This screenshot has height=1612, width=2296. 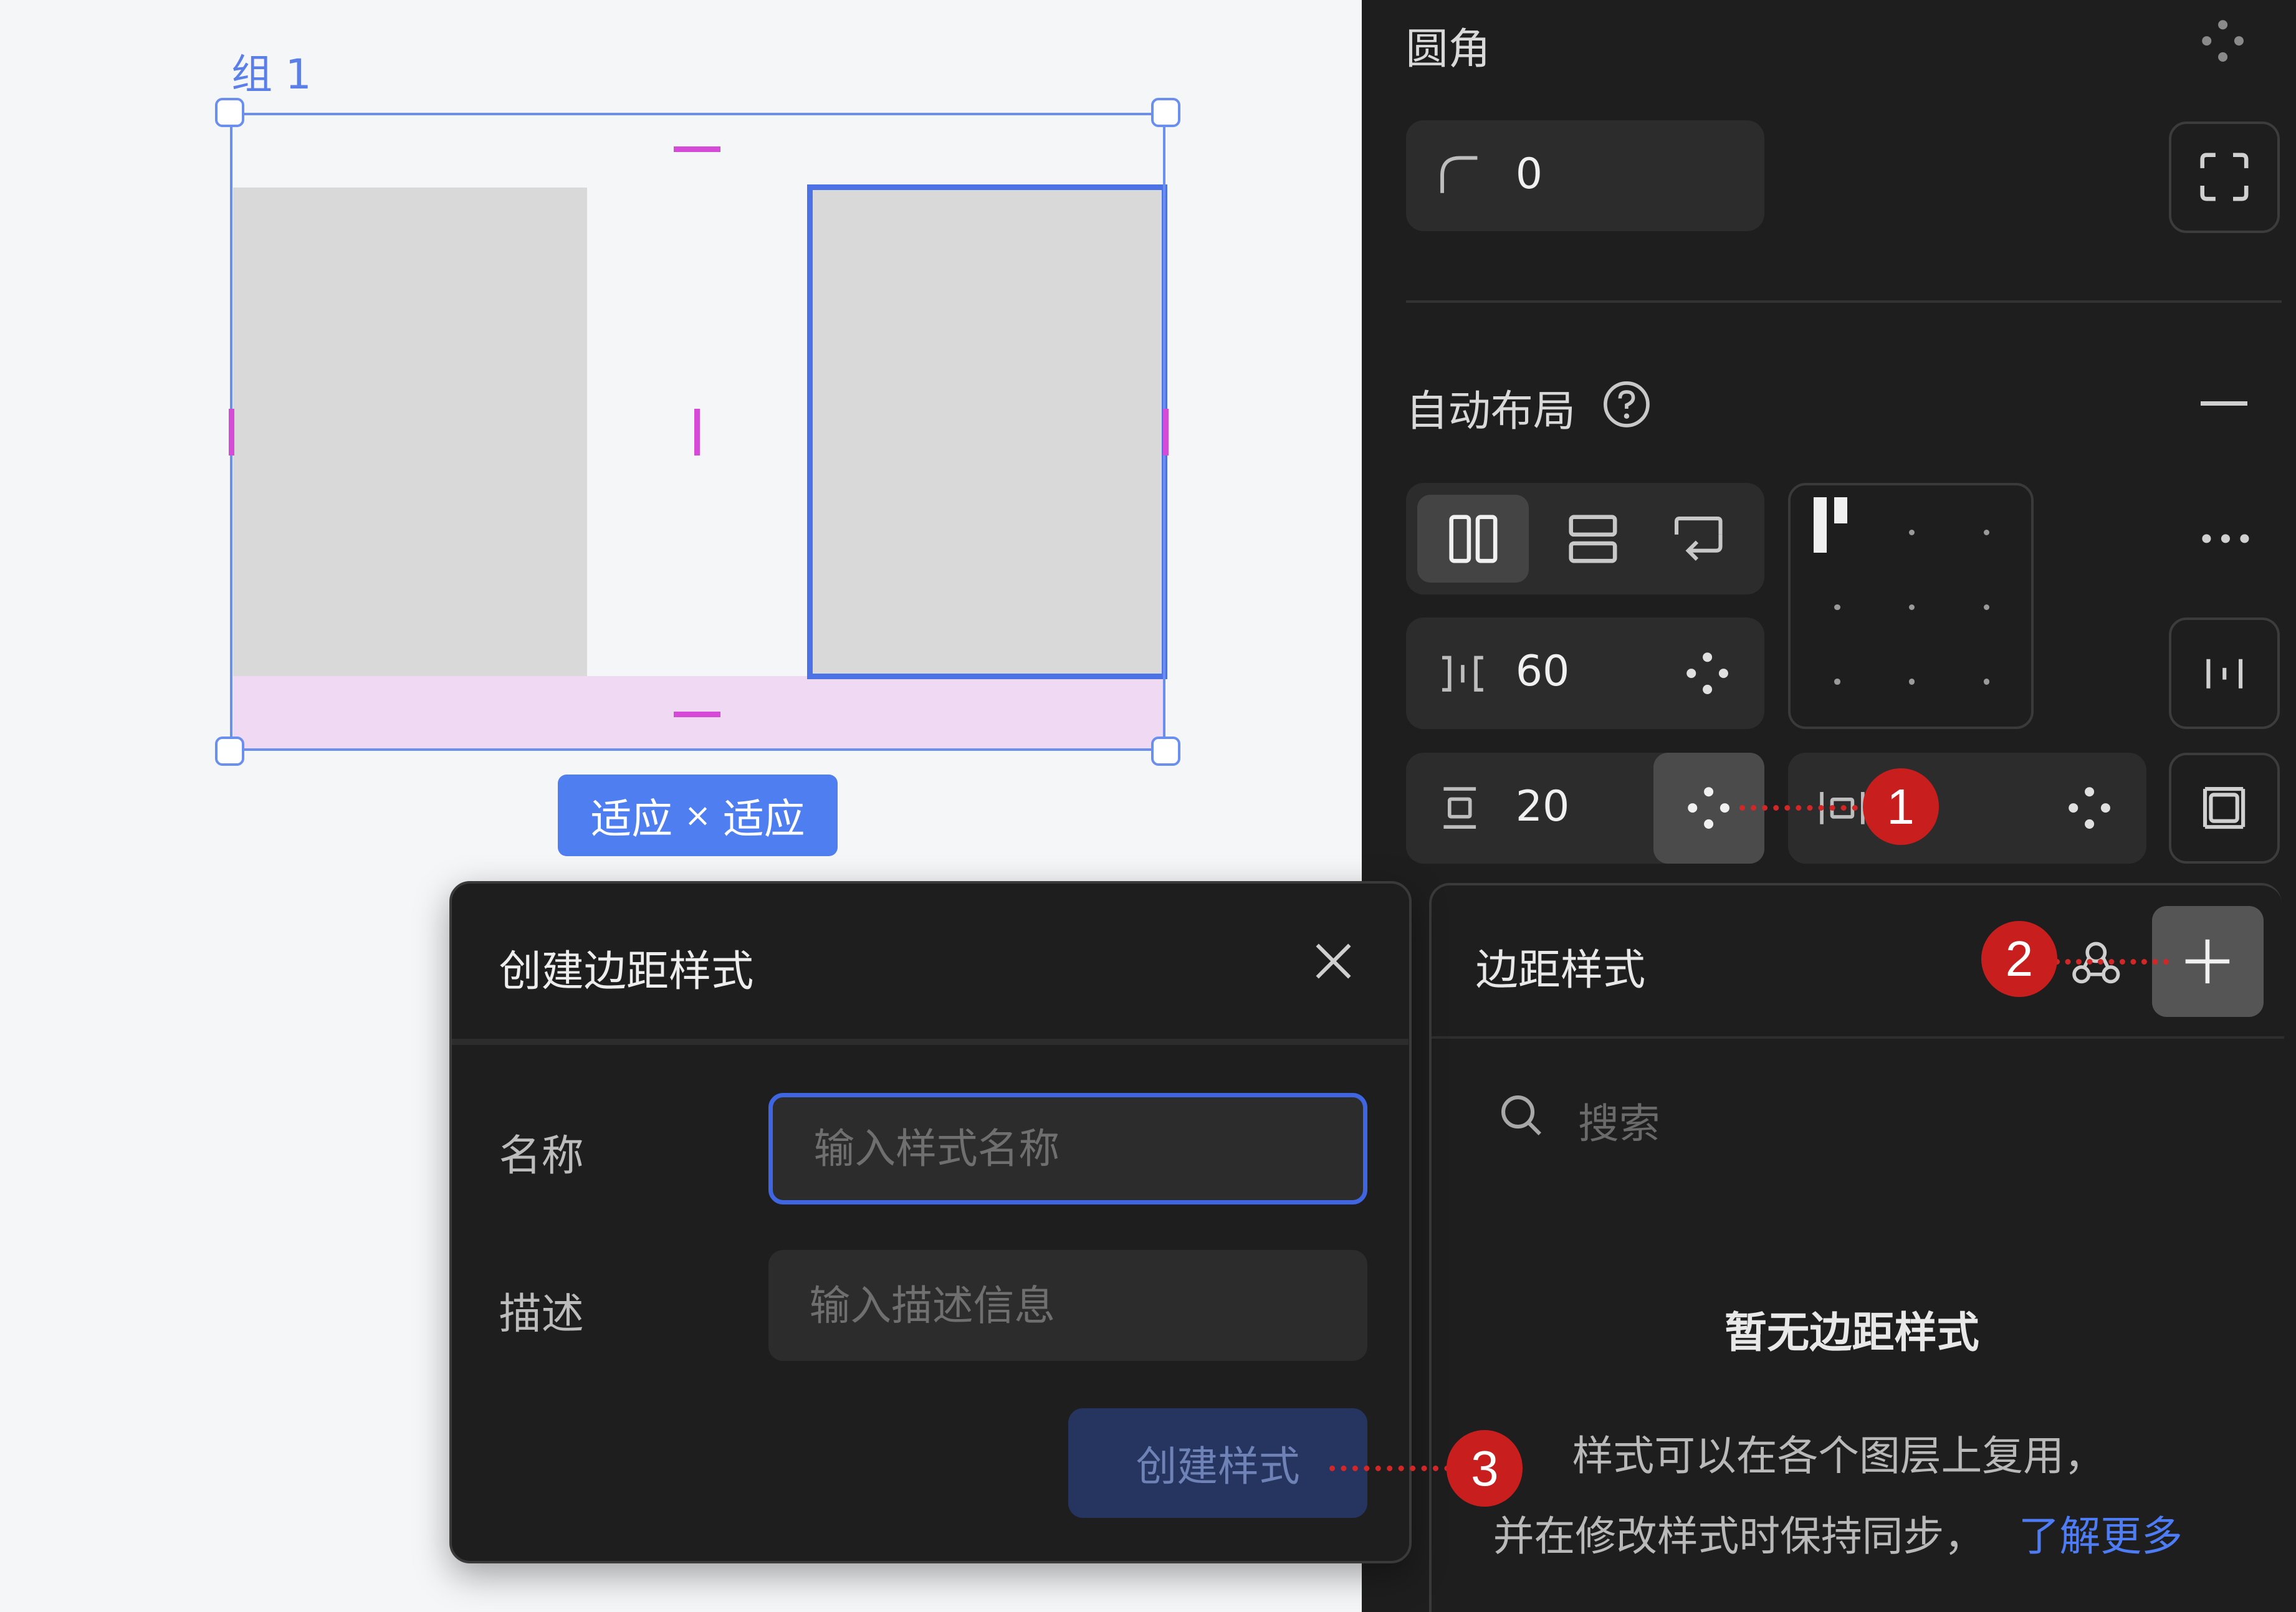 What do you see at coordinates (1852, 1333) in the screenshot?
I see `empty-state-title: 暂无边距样式` at bounding box center [1852, 1333].